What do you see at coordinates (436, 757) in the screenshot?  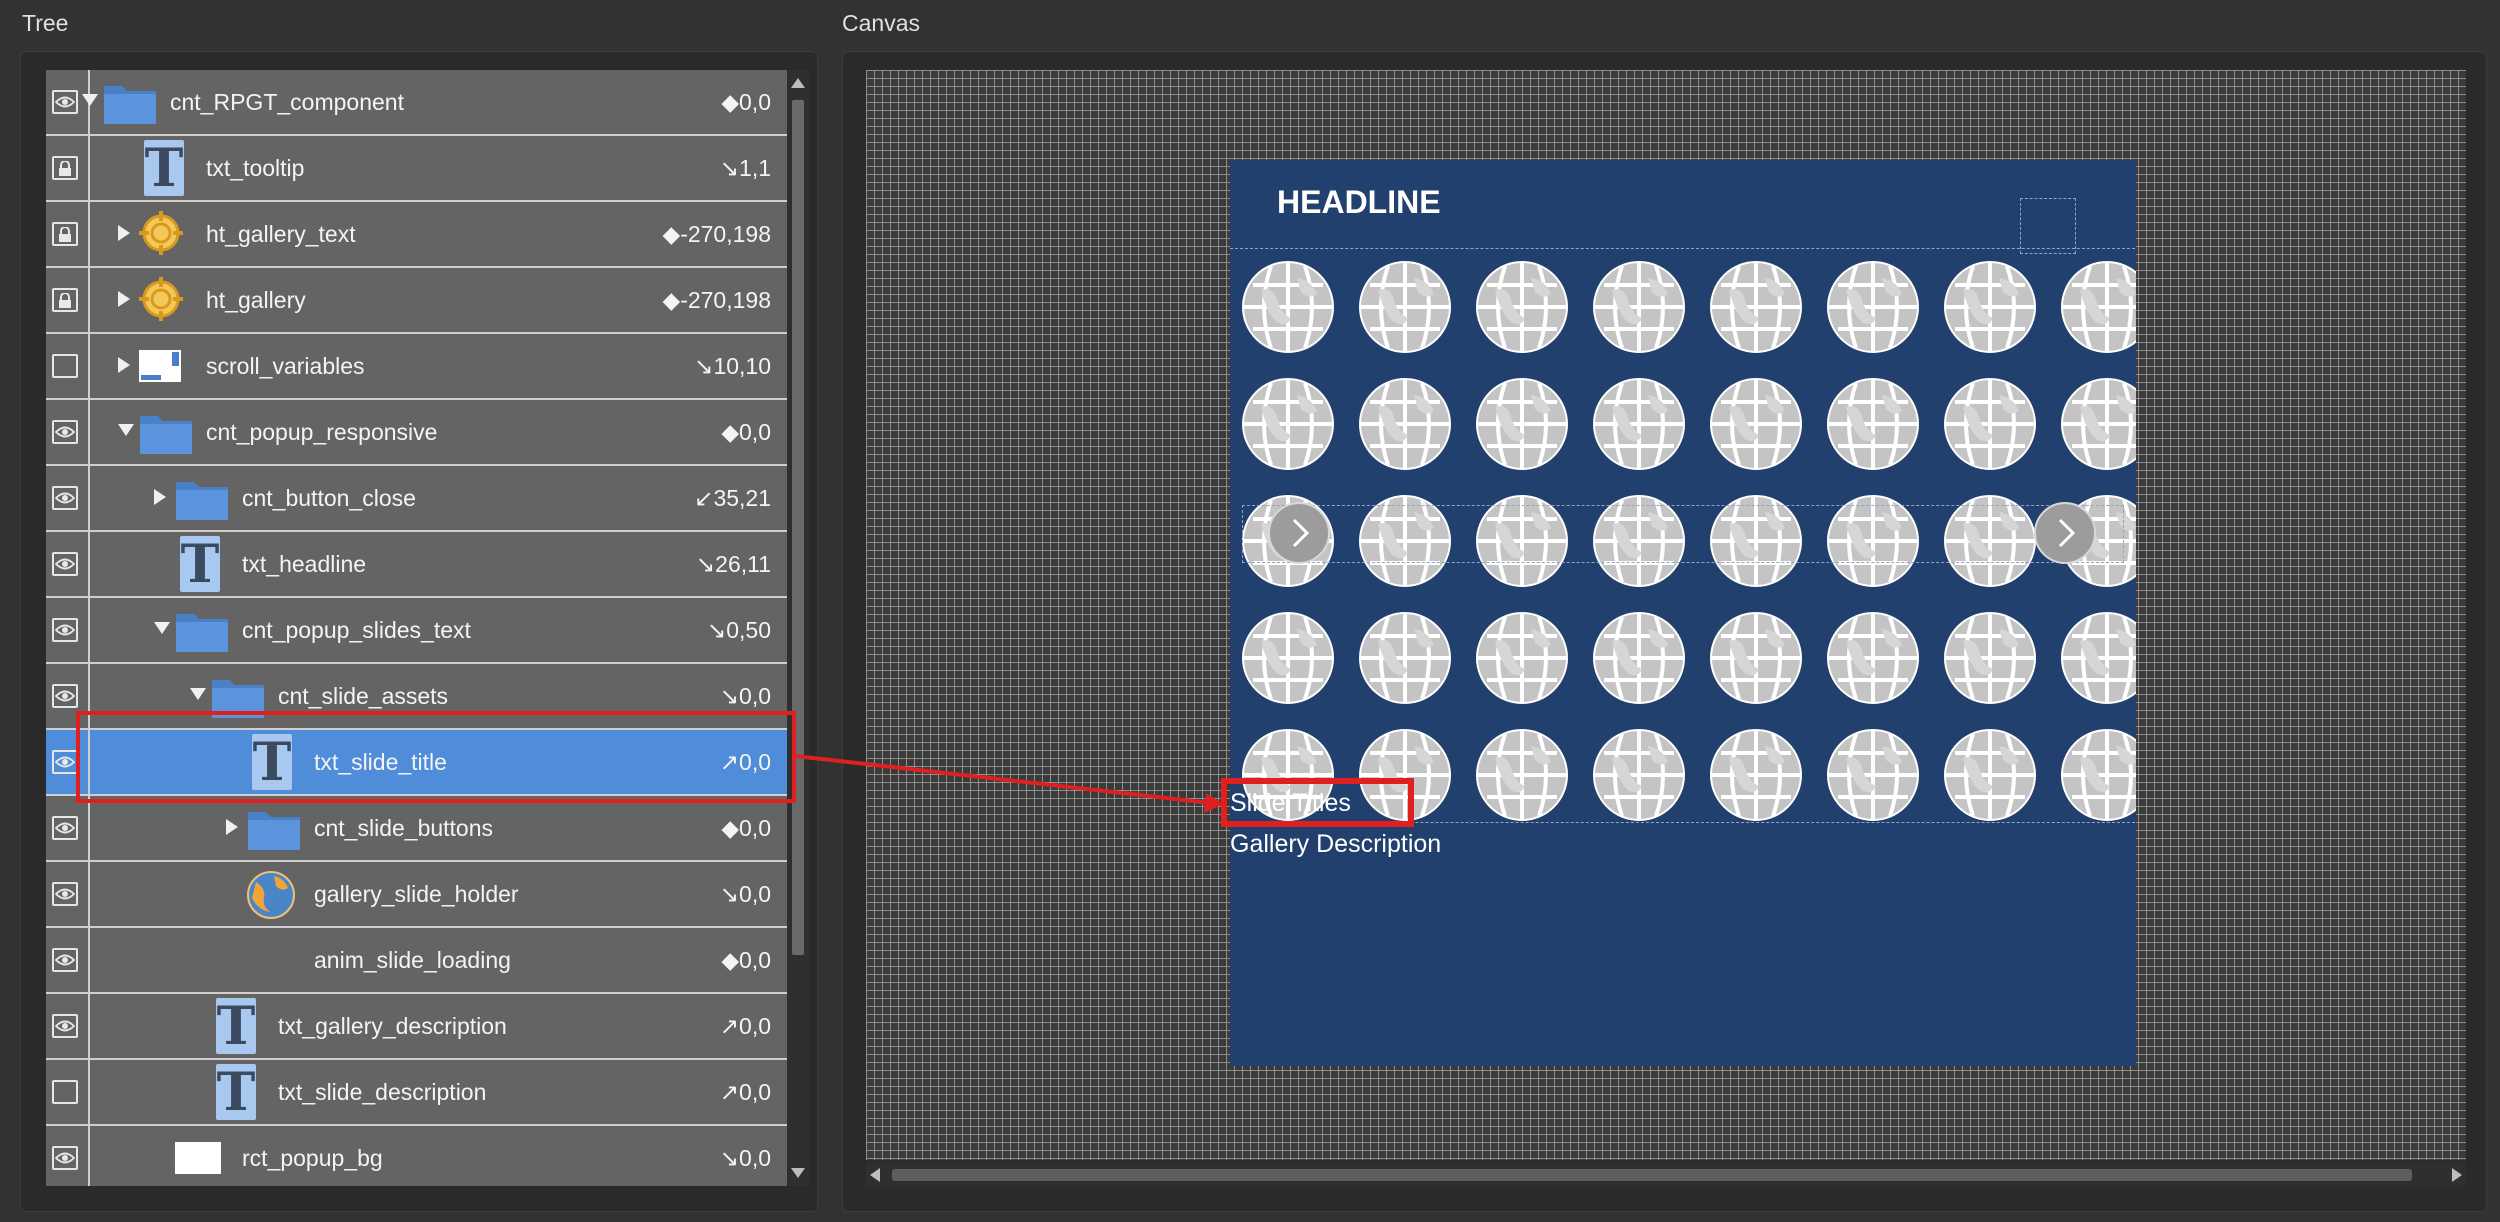 I see `tree-selection-highlight` at bounding box center [436, 757].